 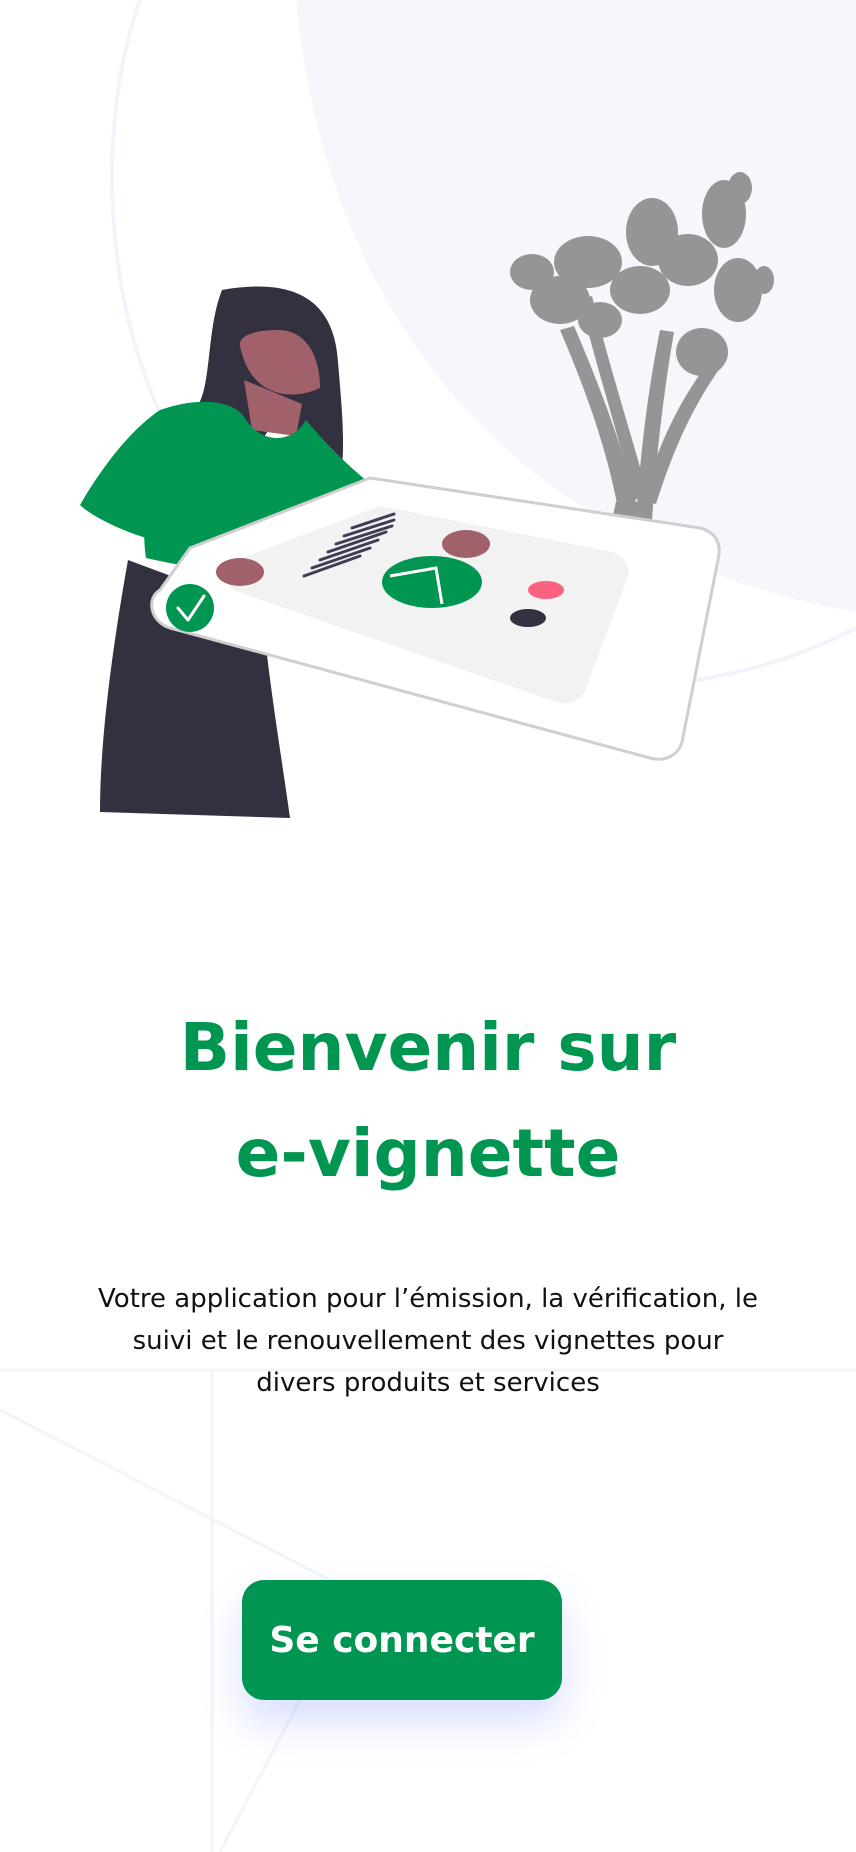 I want to click on plant-icon, so click(x=642, y=346).